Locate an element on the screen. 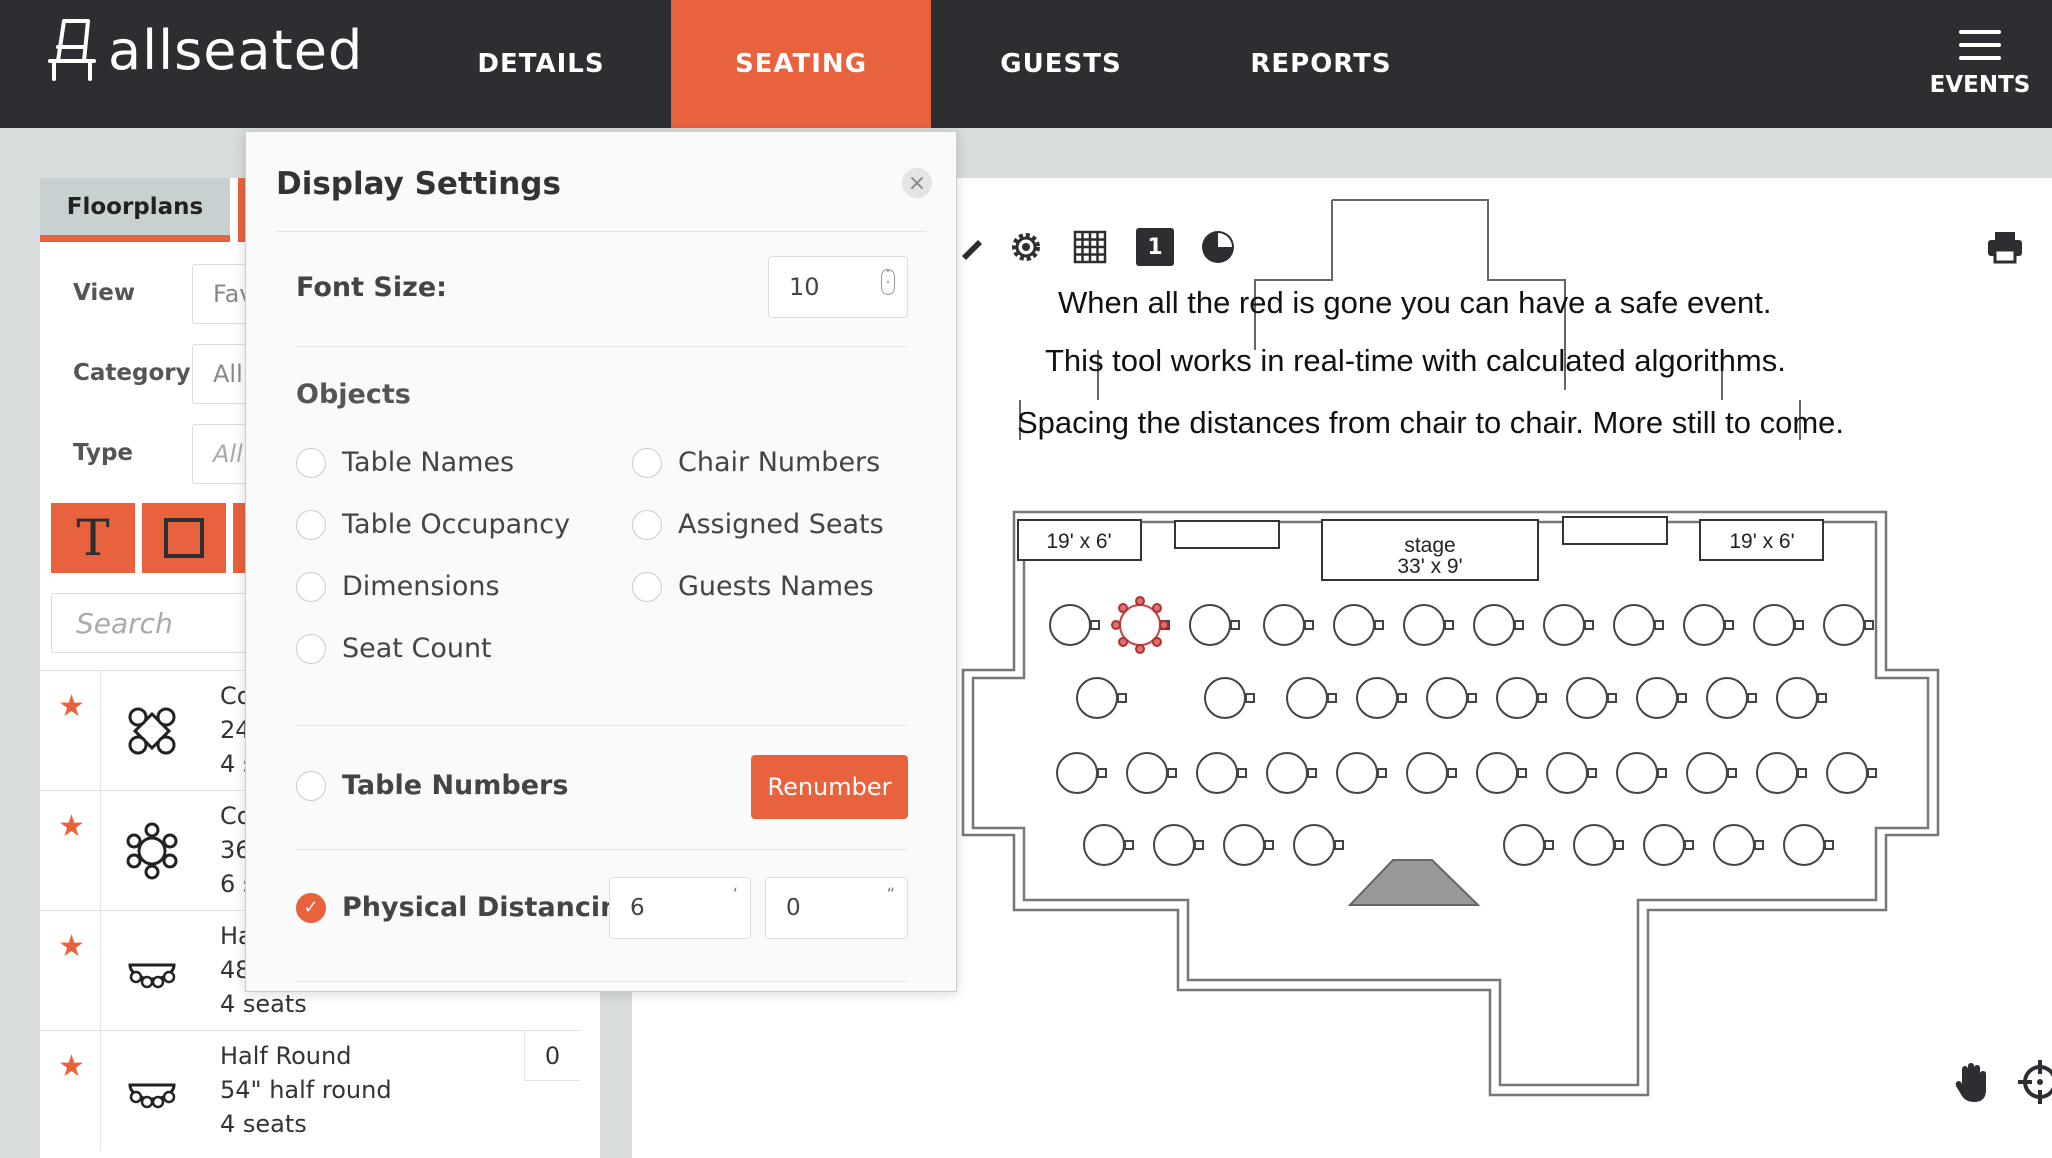  nav-guests: GUESTS is located at coordinates (1061, 64).